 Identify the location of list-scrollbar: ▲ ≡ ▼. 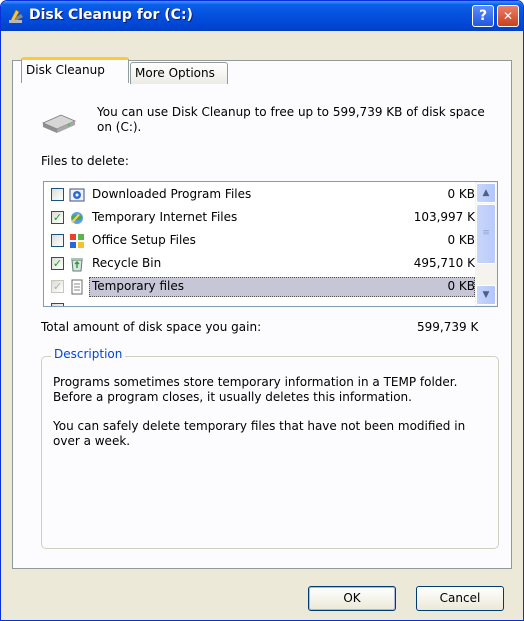
(486, 244).